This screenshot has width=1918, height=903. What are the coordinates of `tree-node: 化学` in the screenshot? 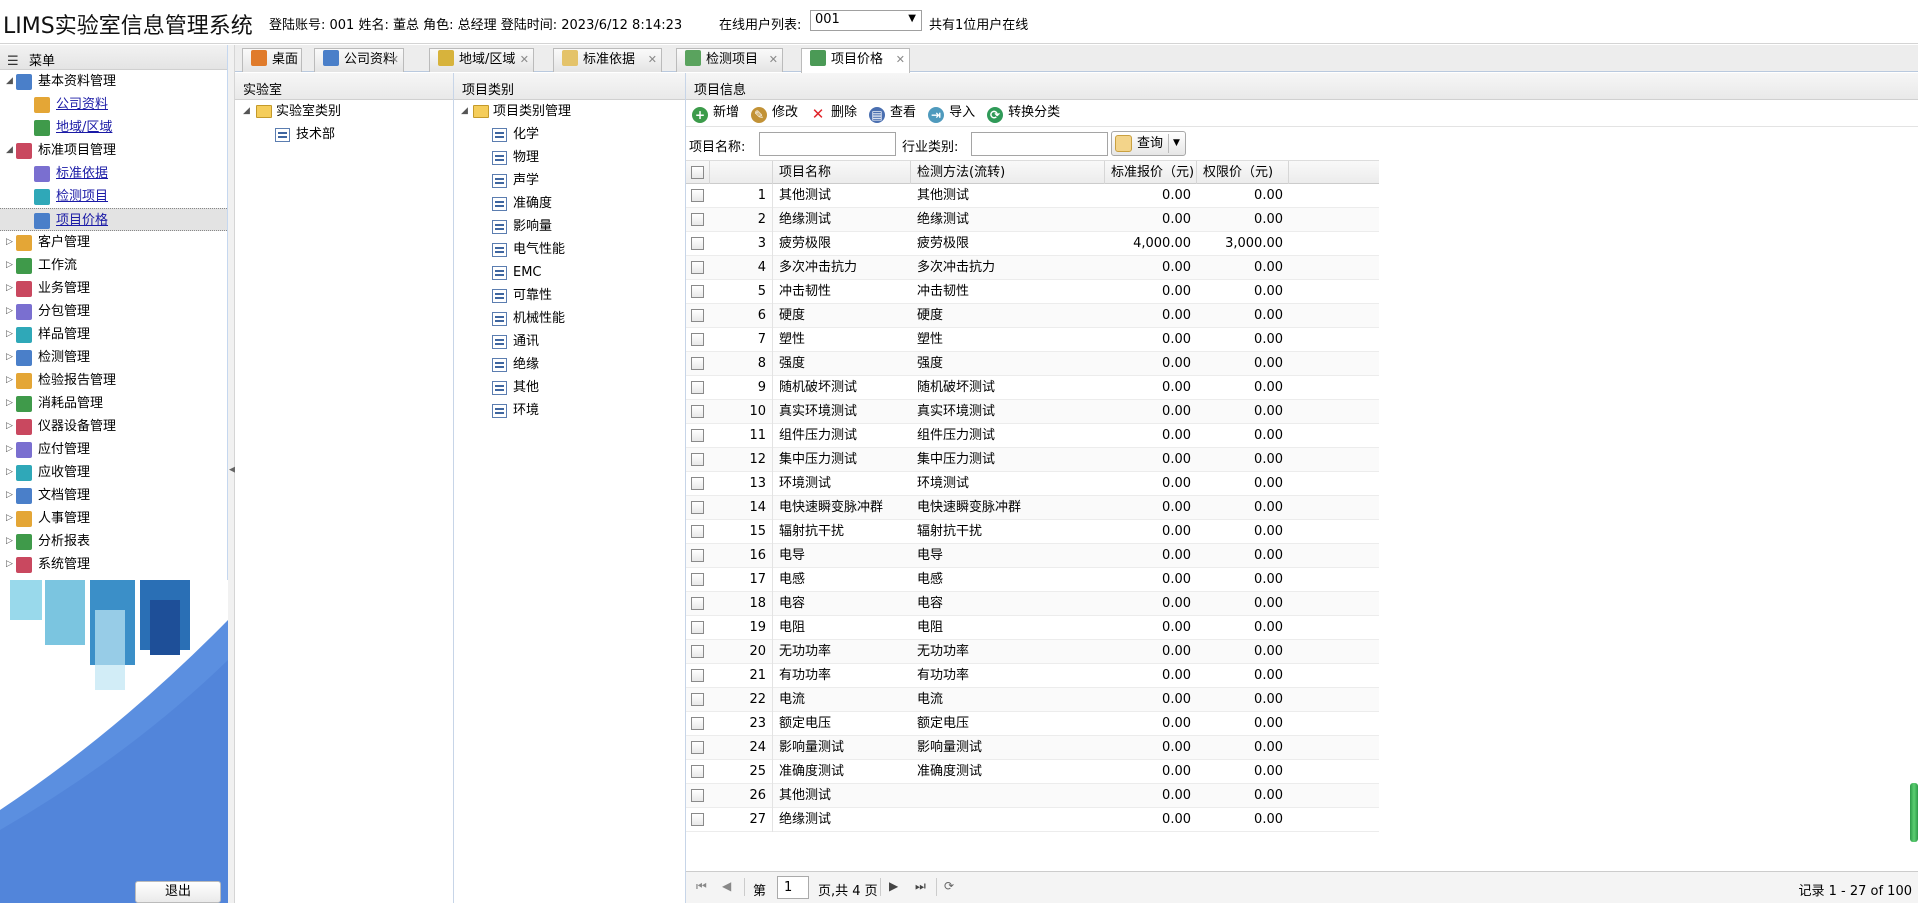 It's located at (569, 134).